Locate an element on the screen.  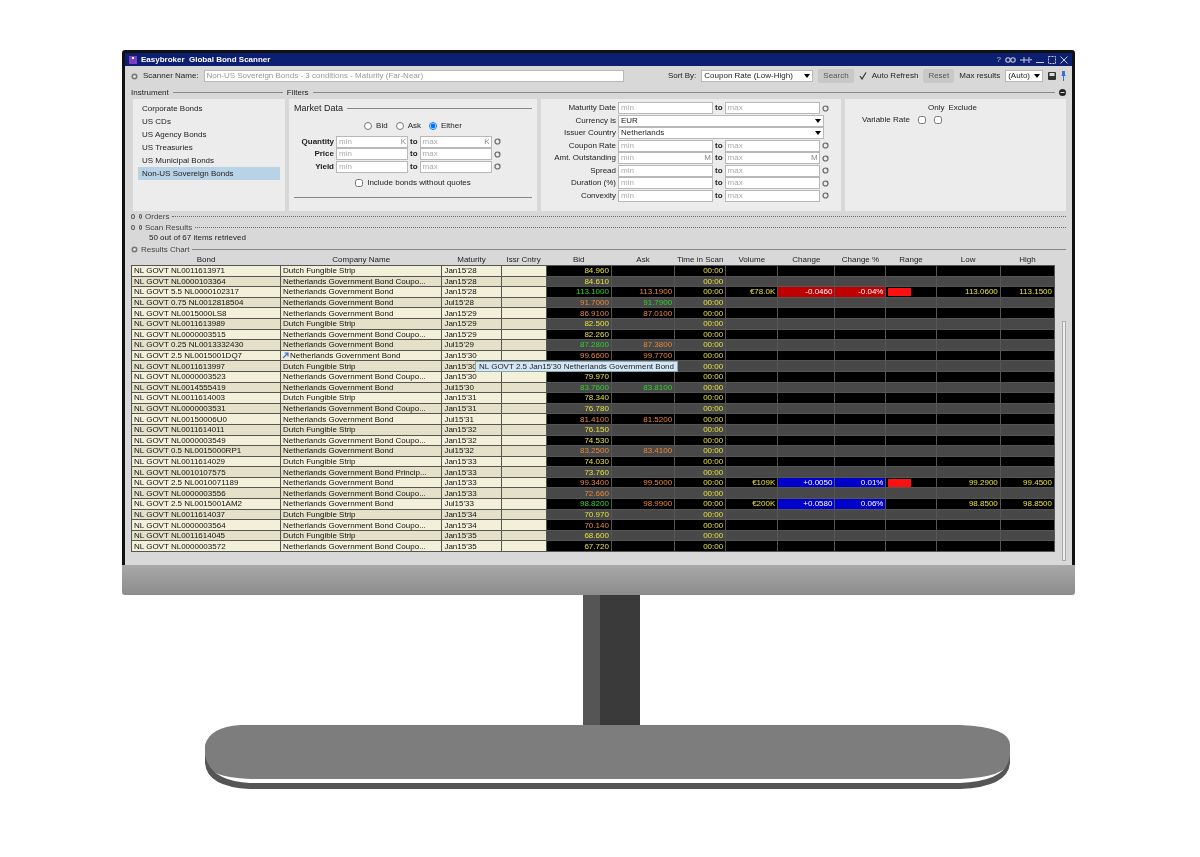
column-header: Range is located at coordinates (911, 260).